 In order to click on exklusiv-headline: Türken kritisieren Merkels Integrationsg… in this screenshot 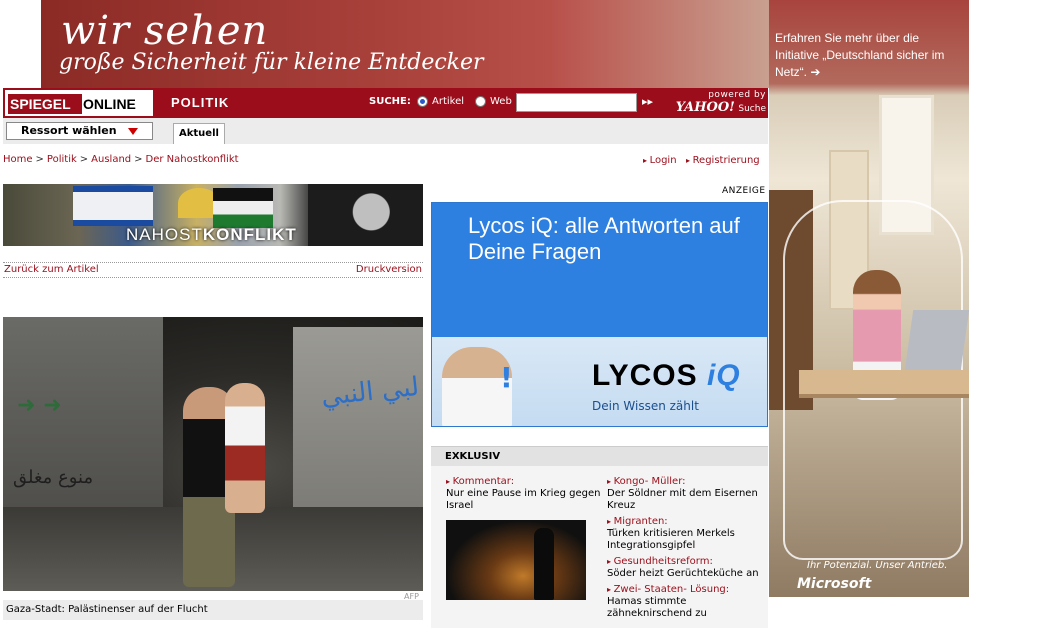, I will do `click(671, 539)`.